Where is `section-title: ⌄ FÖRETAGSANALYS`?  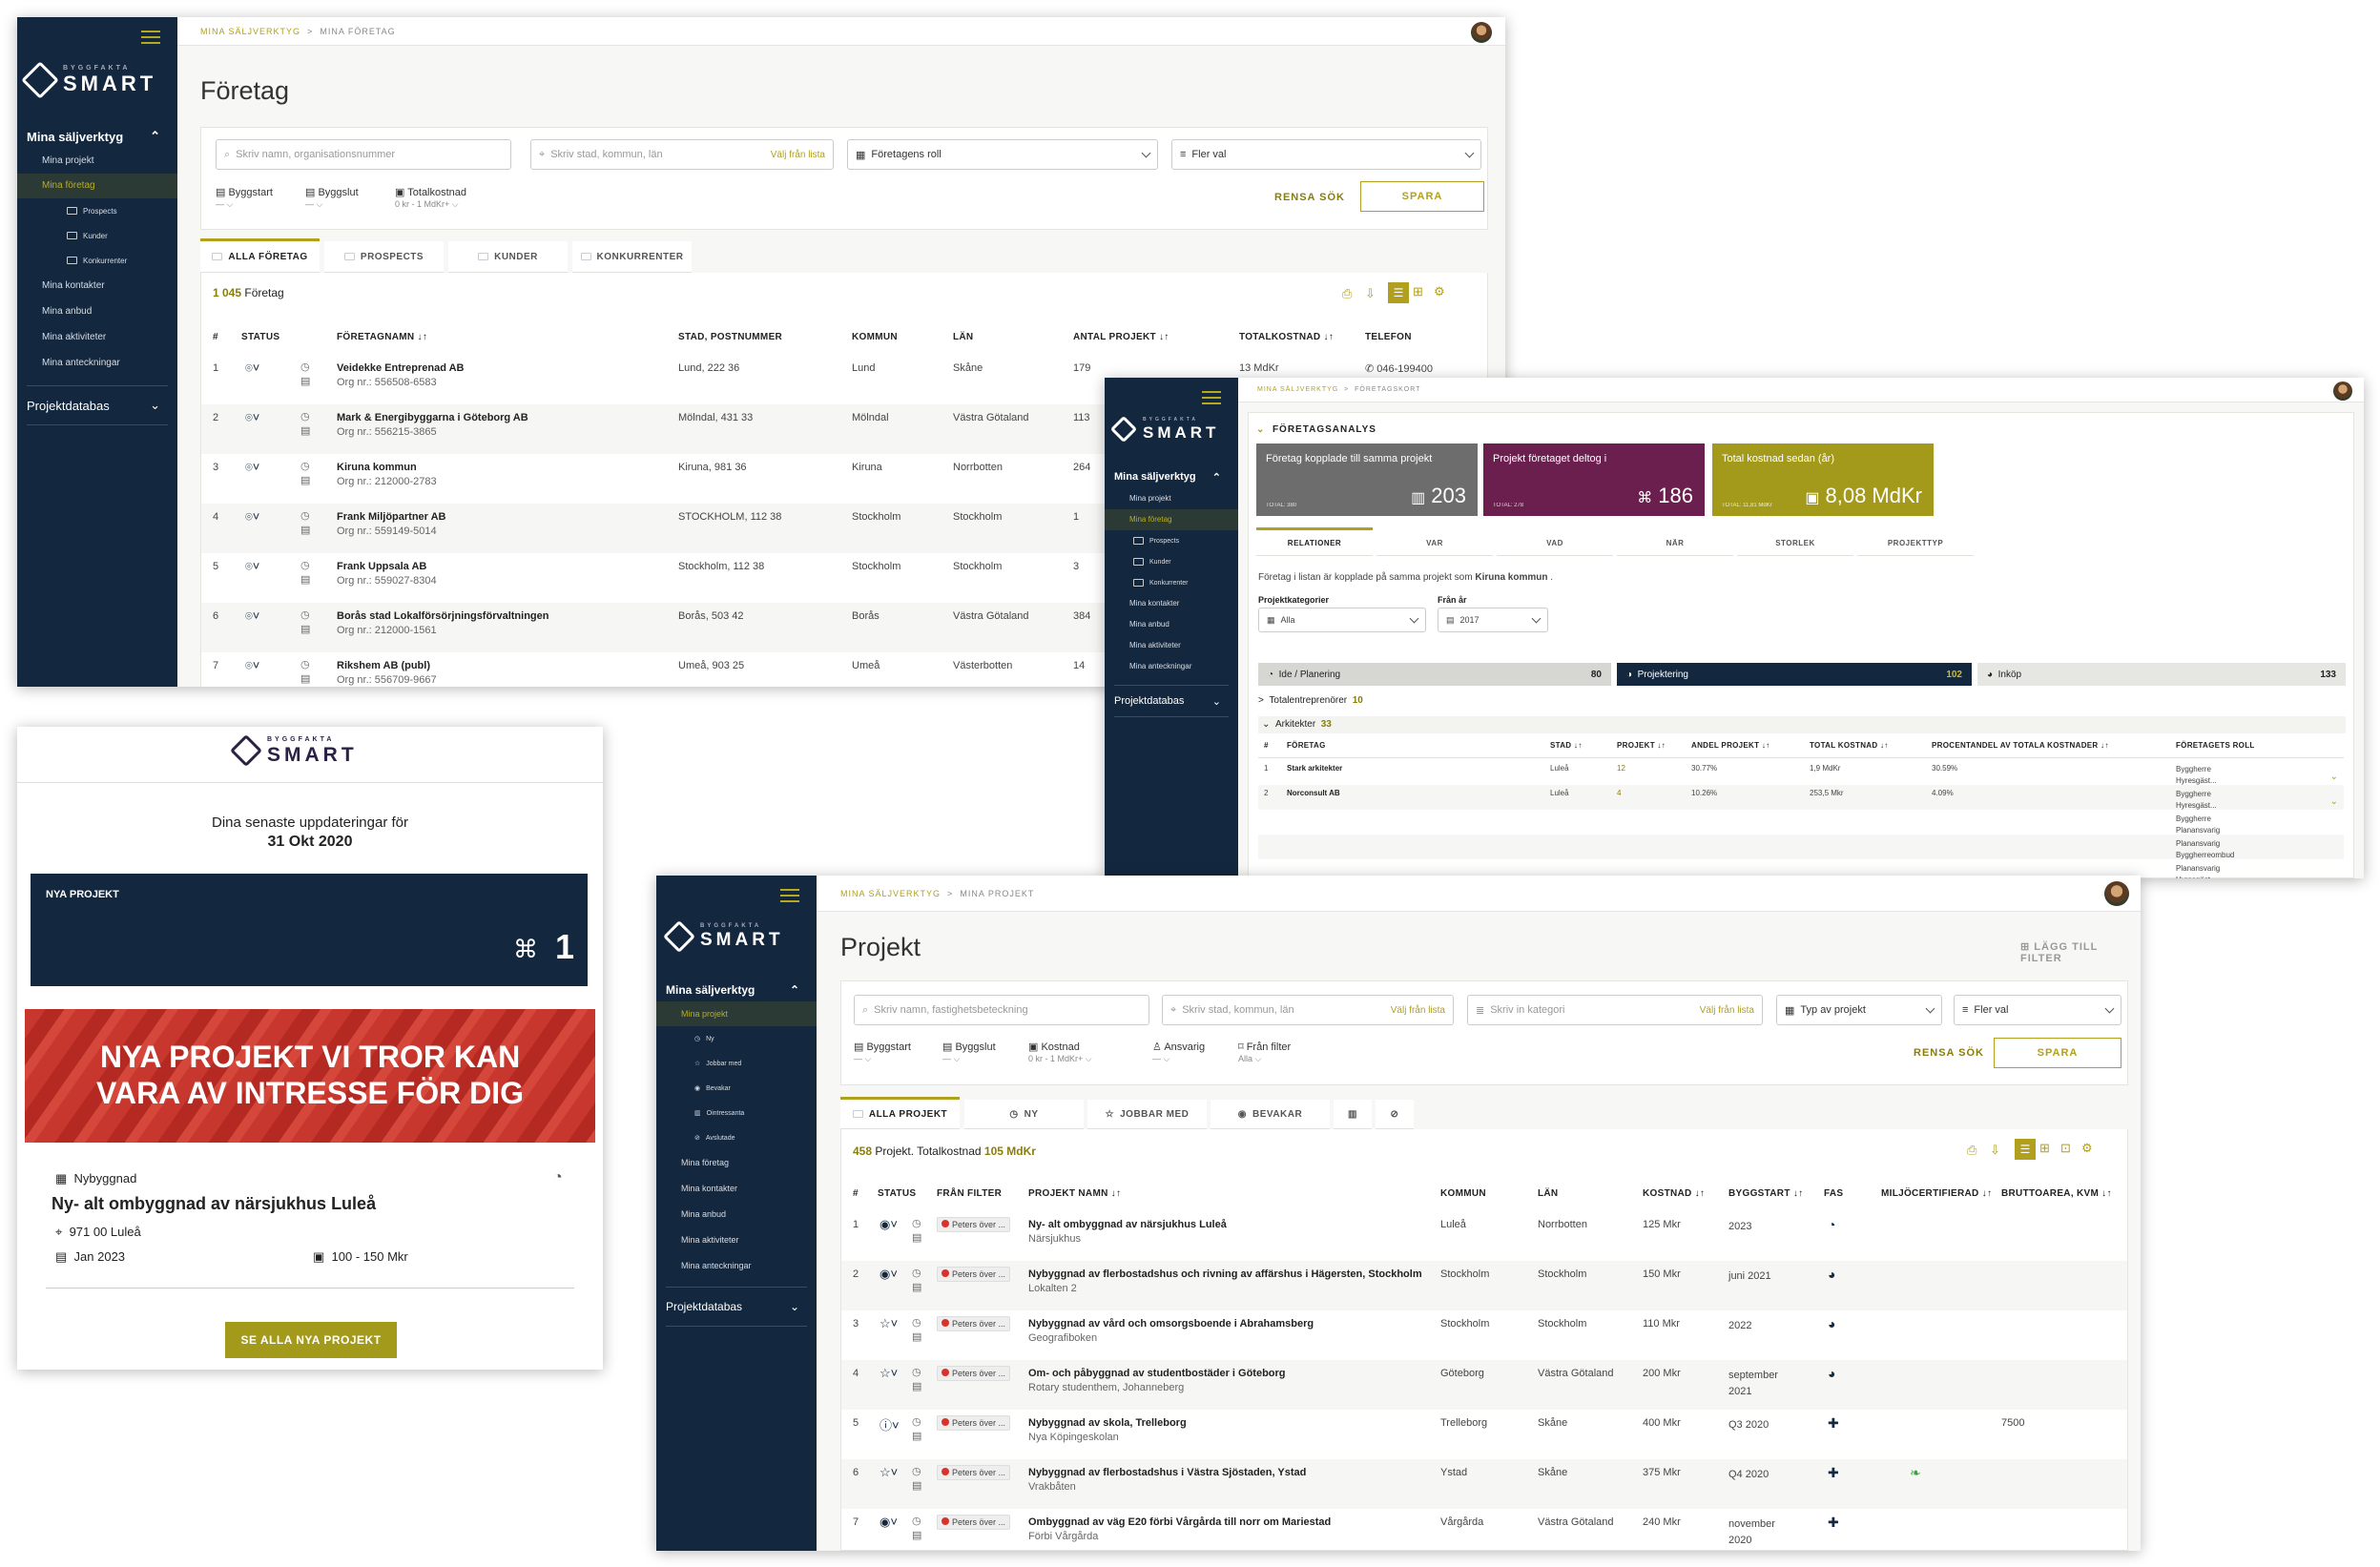
section-title: ⌄ FÖRETAGSANALYS is located at coordinates (1316, 430).